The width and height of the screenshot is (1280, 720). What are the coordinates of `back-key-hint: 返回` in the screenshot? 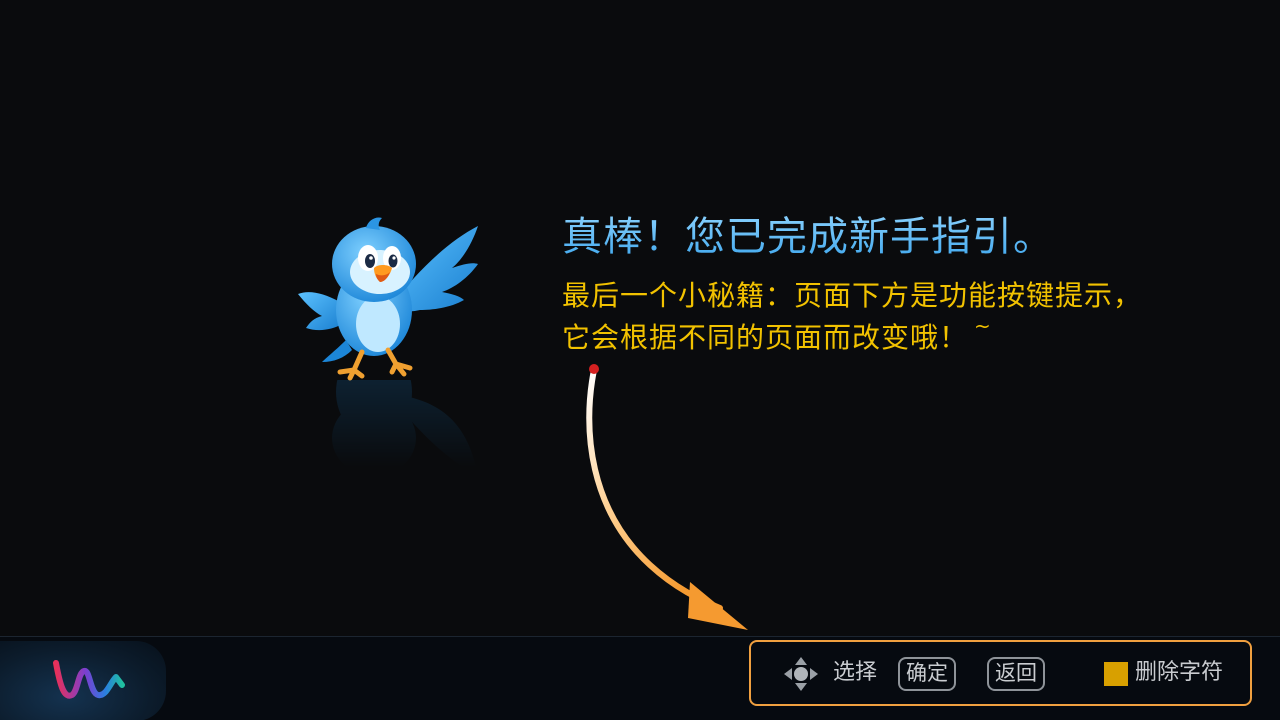 It's located at (1016, 674).